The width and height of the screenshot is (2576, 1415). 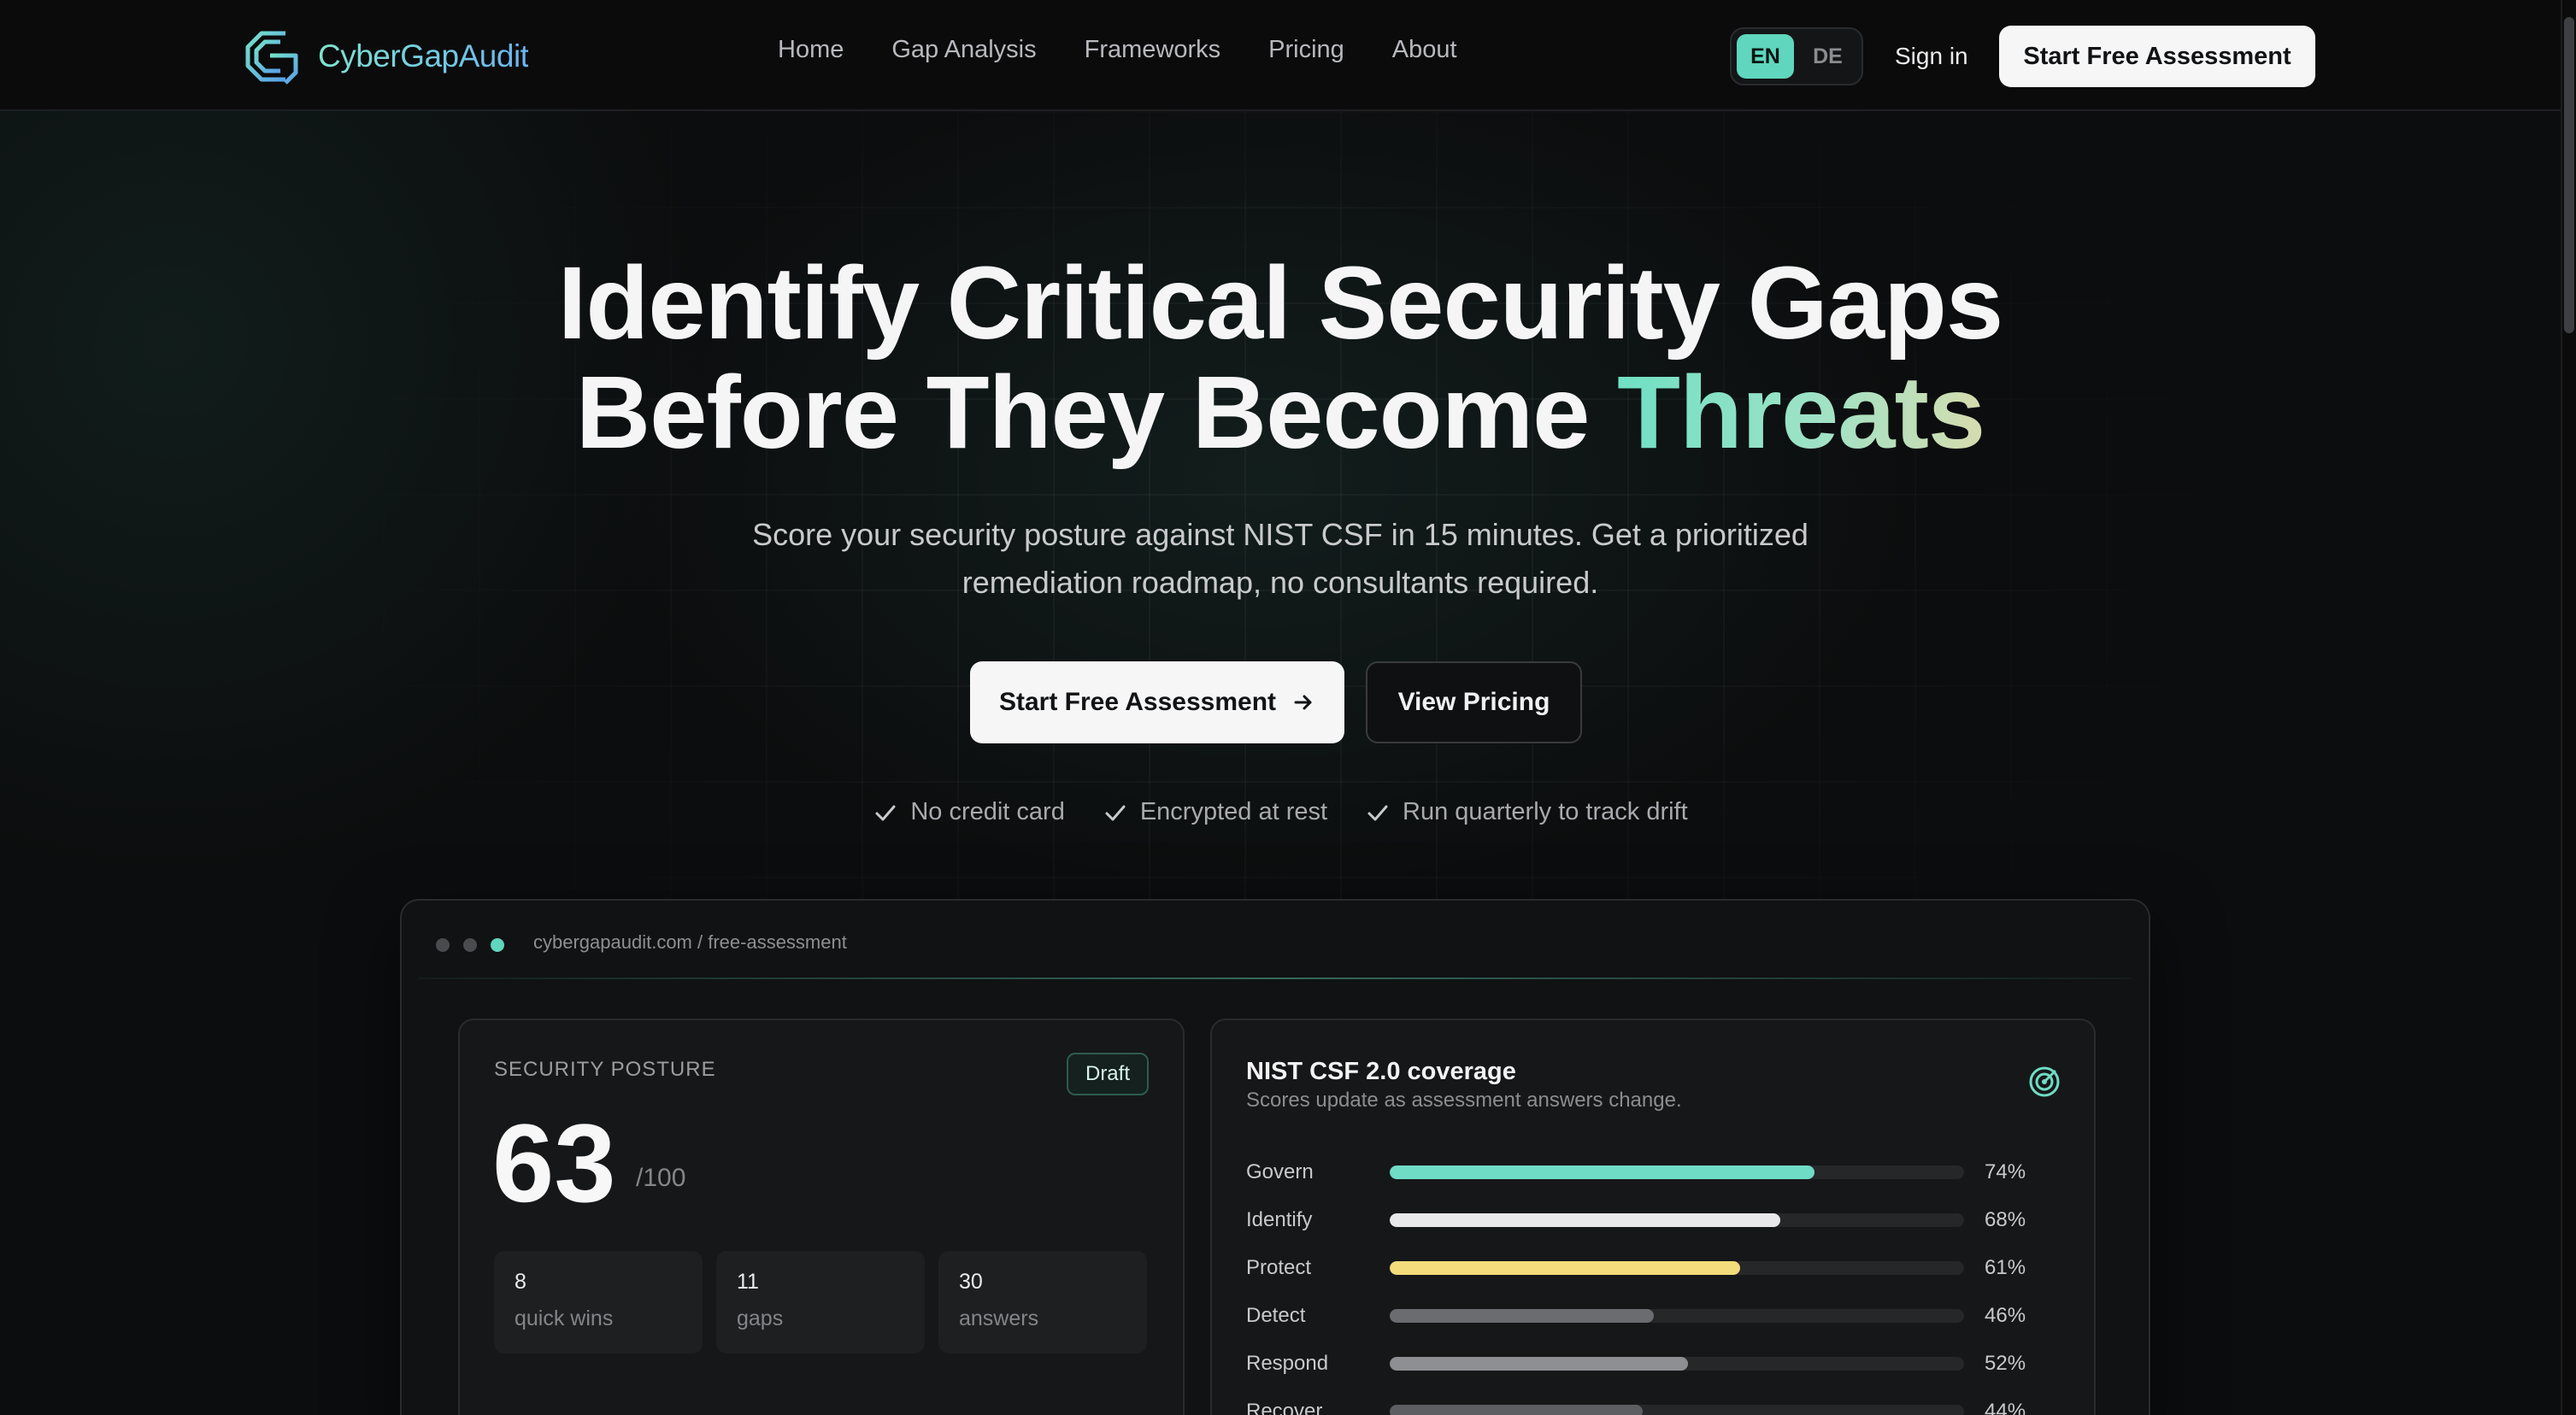 I want to click on brand-logo: CyberGapAudit, so click(x=382, y=56).